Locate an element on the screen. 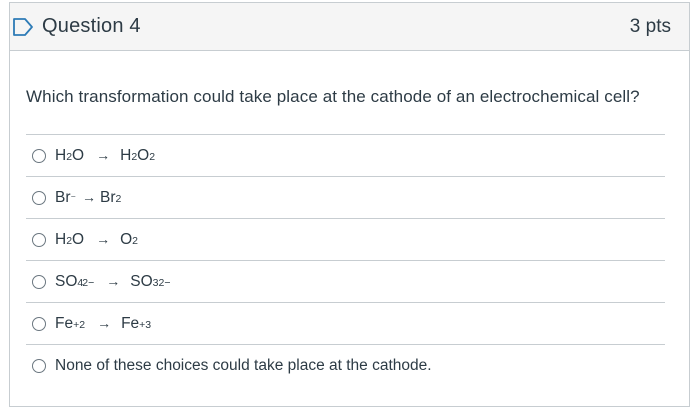  question-points: 3 pts is located at coordinates (650, 26).